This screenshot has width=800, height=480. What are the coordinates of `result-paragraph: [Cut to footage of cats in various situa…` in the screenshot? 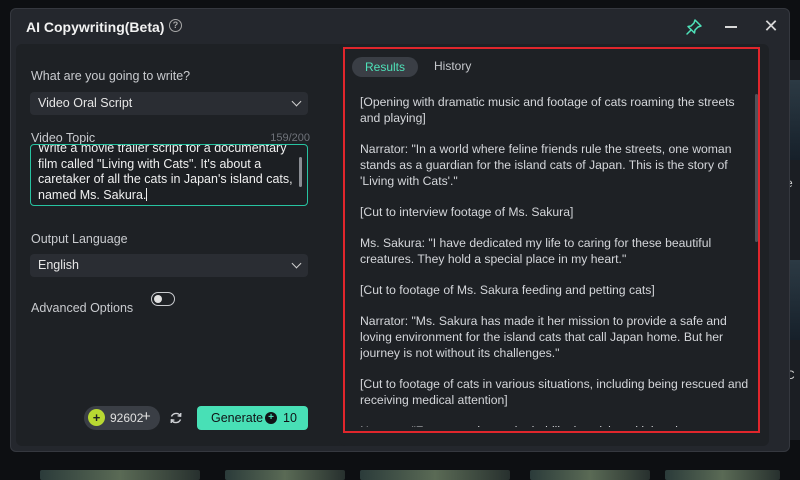 It's located at (554, 392).